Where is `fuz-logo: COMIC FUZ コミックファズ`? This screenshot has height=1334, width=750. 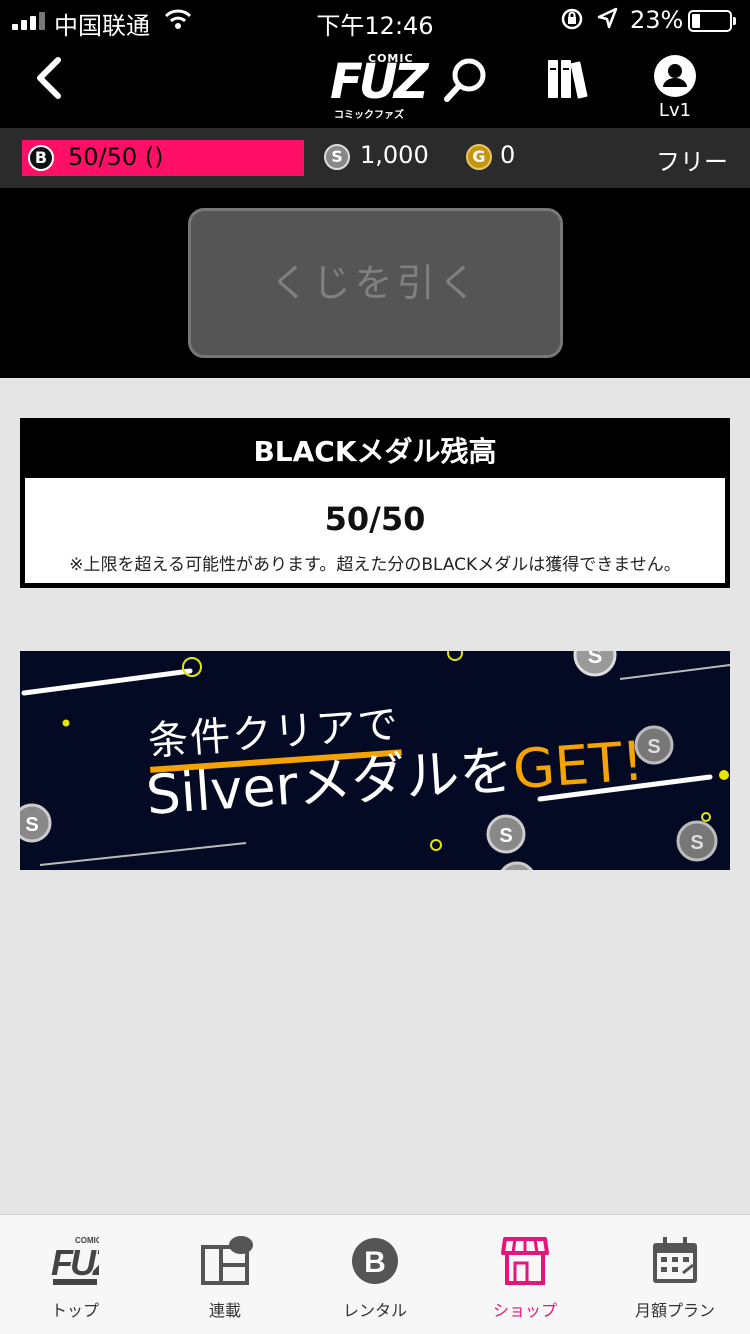 fuz-logo: COMIC FUZ コミックファズ is located at coordinates (379, 85).